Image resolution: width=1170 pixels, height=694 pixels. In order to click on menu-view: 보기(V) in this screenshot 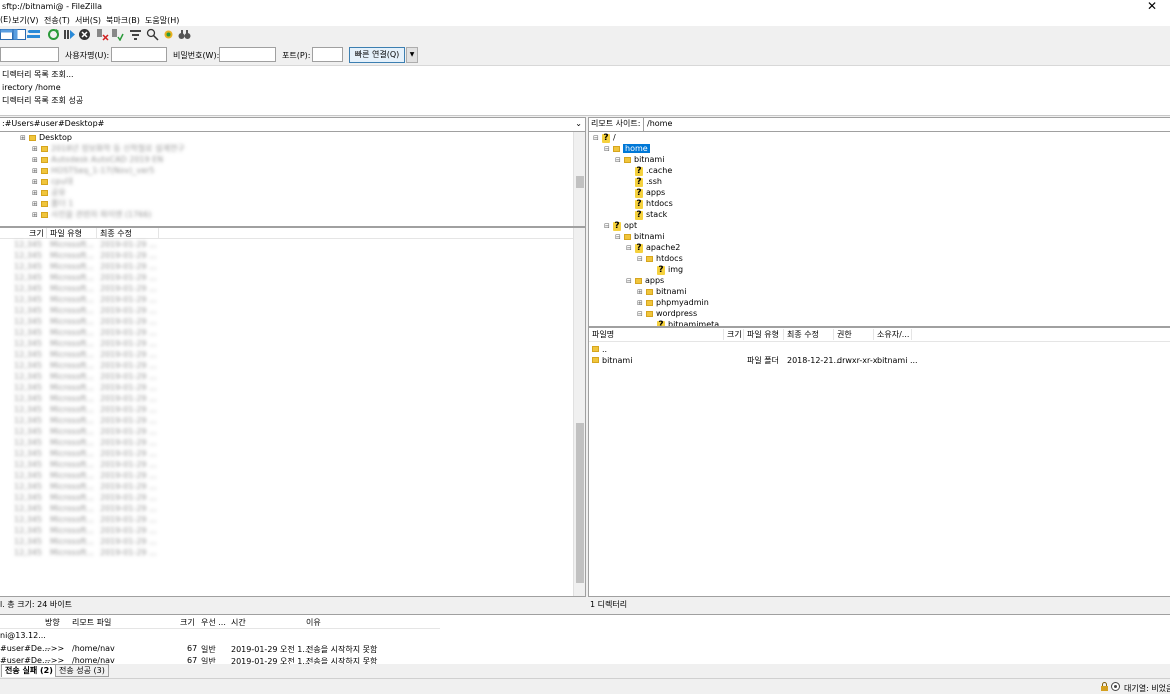, I will do `click(25, 20)`.